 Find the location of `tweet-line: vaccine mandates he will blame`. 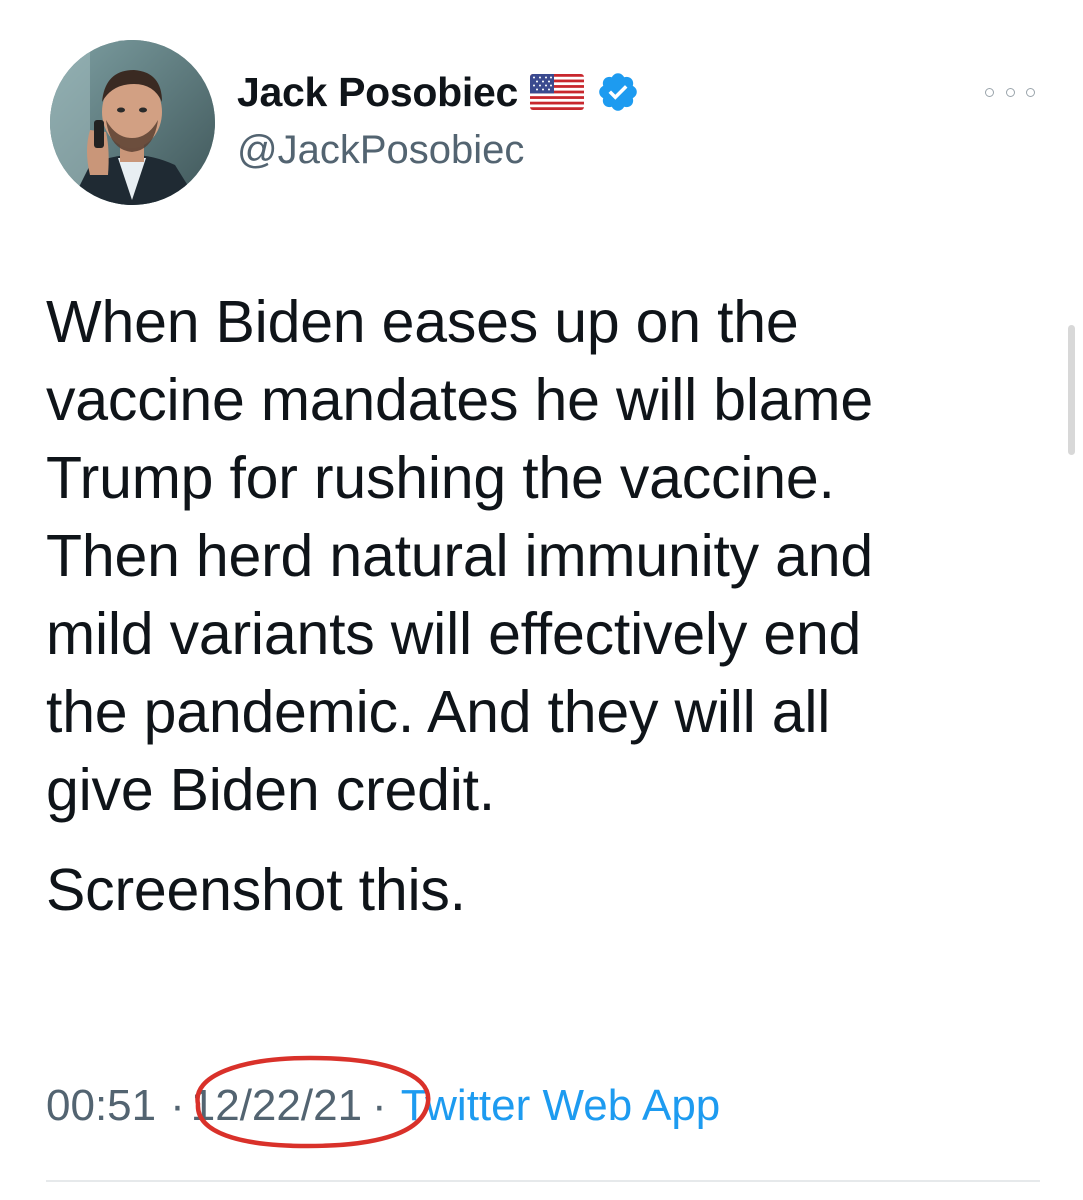

tweet-line: vaccine mandates he will blame is located at coordinates (459, 400).